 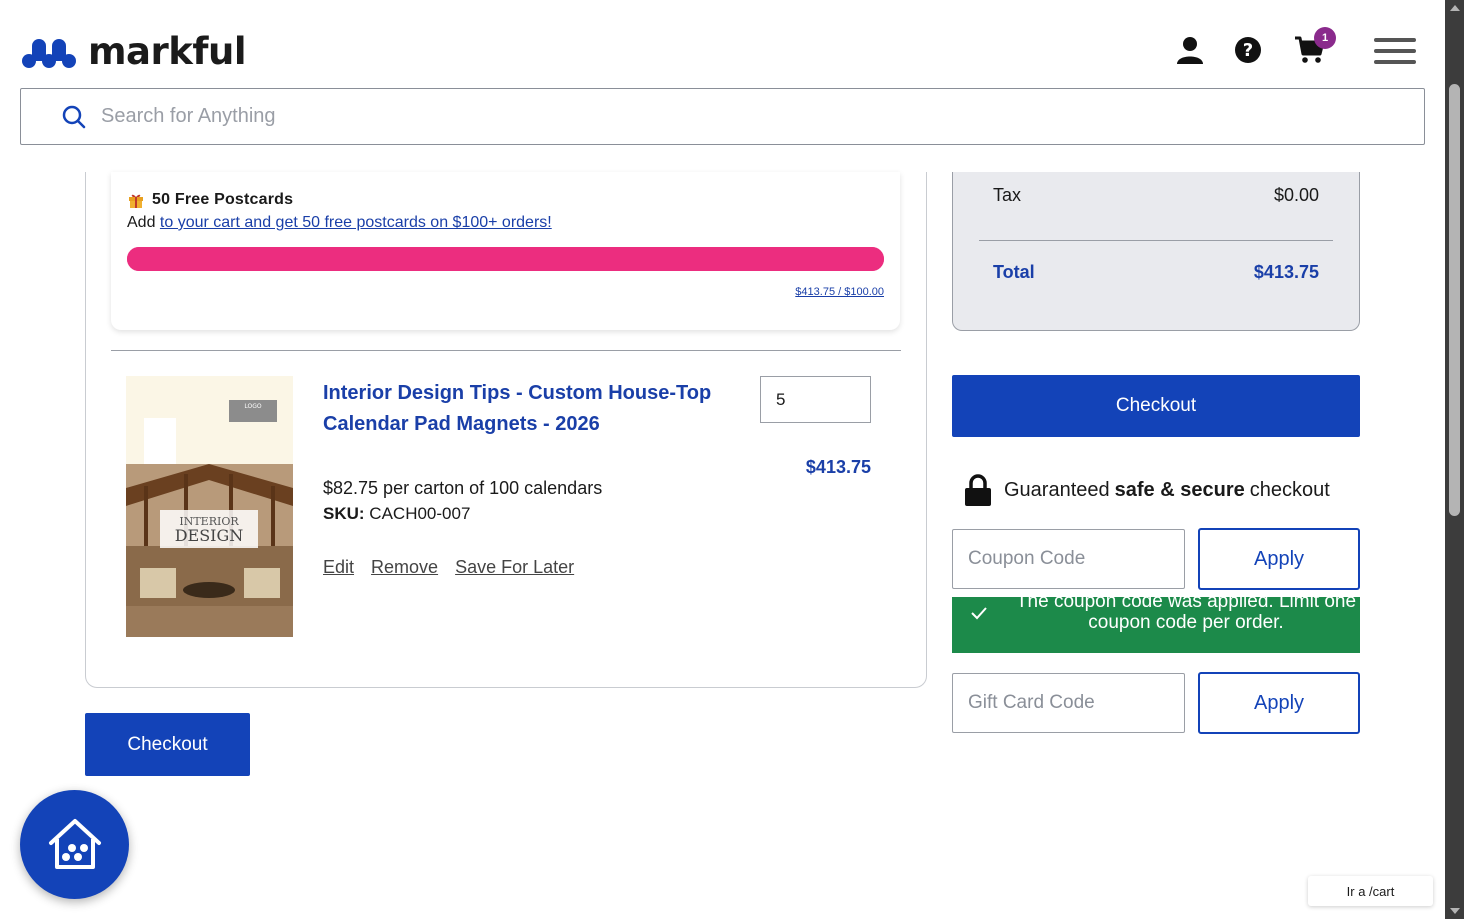 What do you see at coordinates (978, 490) in the screenshot?
I see `lock-icon` at bounding box center [978, 490].